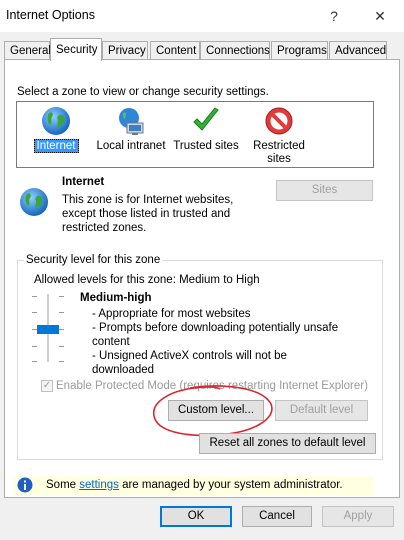  What do you see at coordinates (277, 516) in the screenshot?
I see `cancel-button: Cancel` at bounding box center [277, 516].